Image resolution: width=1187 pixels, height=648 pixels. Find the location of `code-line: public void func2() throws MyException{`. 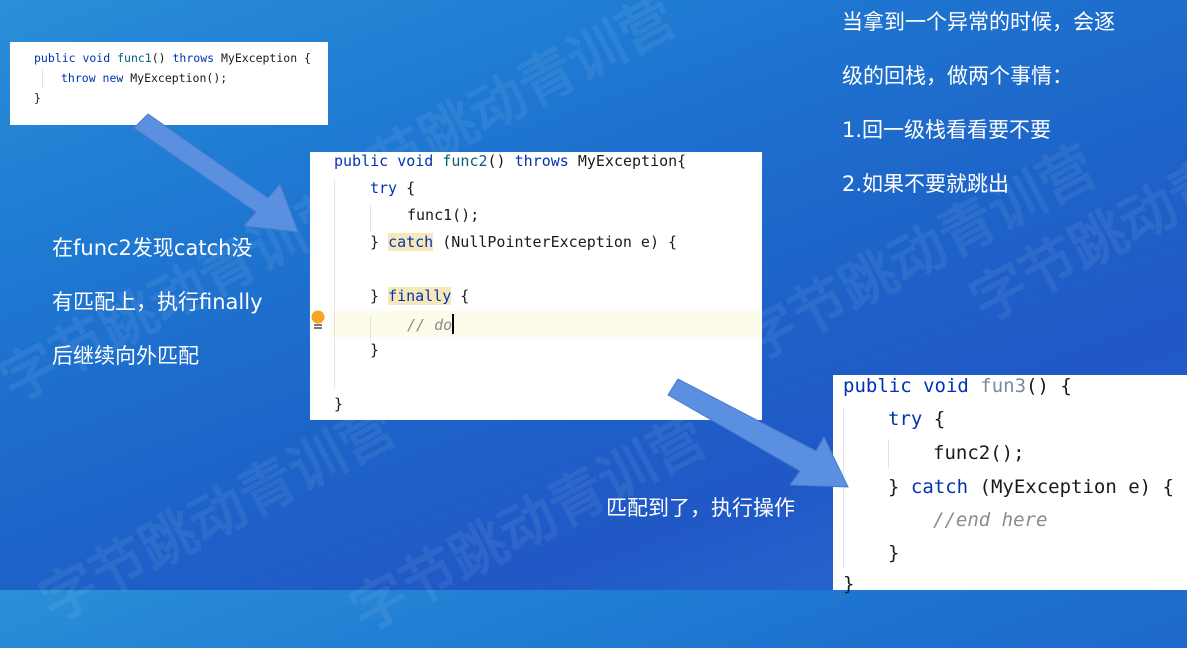

code-line: public void func2() throws MyException{ is located at coordinates (510, 161).